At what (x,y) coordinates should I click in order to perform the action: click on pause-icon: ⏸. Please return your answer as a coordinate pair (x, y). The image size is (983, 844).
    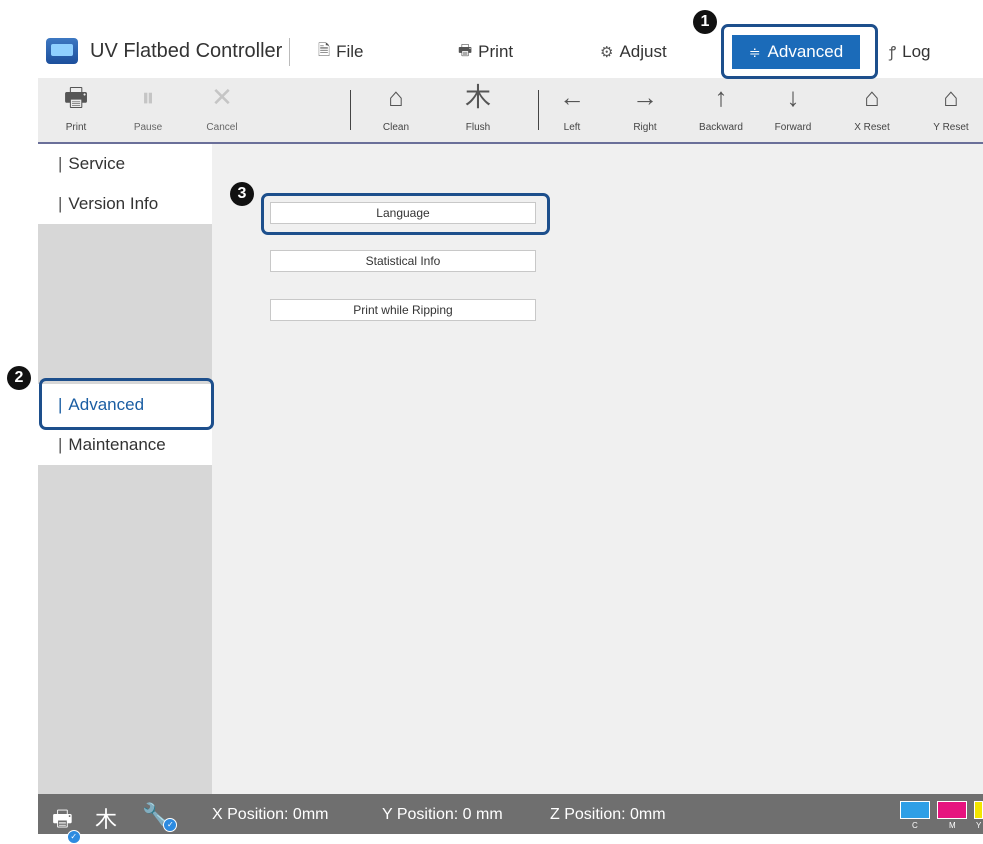
    Looking at the image, I should click on (148, 97).